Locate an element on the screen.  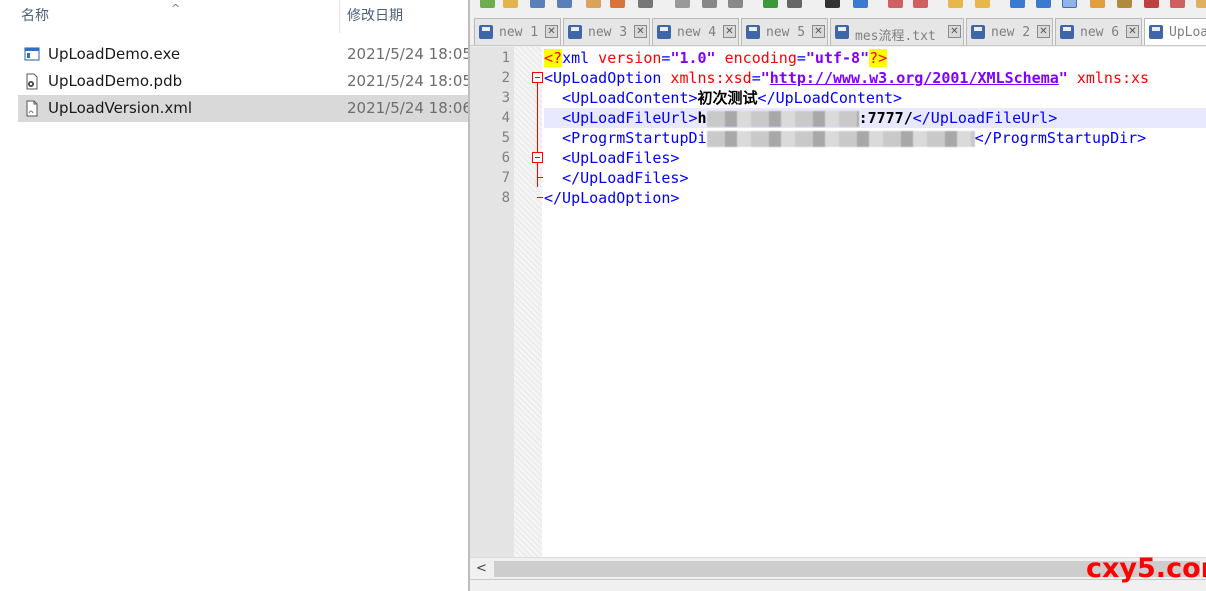
tag-close: </UpLoadOption> is located at coordinates (612, 198).